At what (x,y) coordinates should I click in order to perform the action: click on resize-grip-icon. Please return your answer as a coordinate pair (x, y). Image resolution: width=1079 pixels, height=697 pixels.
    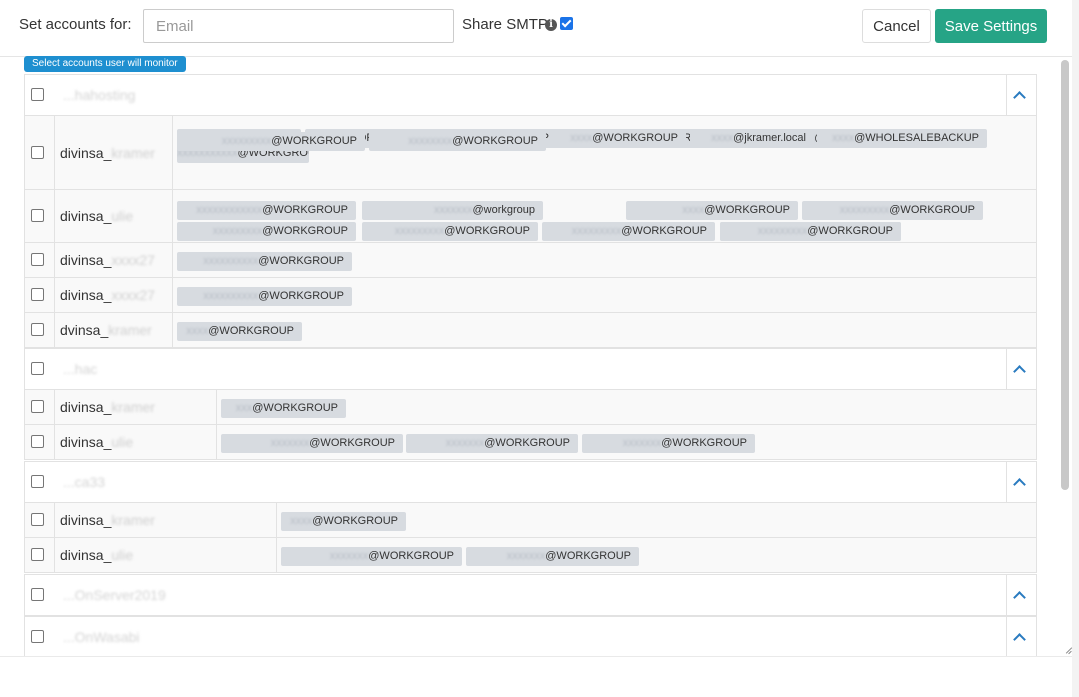
    Looking at the image, I should click on (1068, 650).